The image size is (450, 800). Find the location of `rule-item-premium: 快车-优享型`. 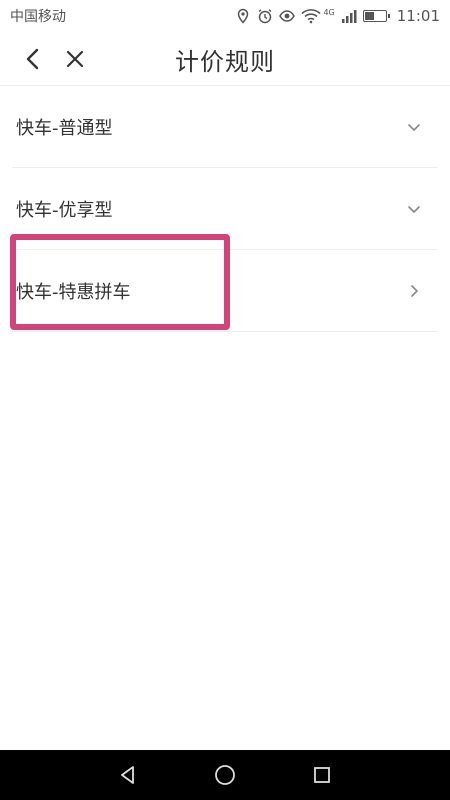

rule-item-premium: 快车-优享型 is located at coordinates (225, 209).